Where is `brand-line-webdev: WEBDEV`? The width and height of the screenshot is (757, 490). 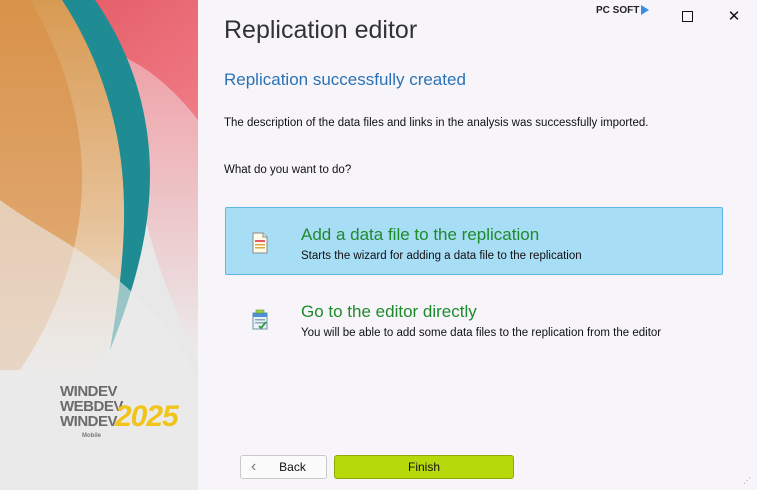
brand-line-webdev: WEBDEV is located at coordinates (91, 406).